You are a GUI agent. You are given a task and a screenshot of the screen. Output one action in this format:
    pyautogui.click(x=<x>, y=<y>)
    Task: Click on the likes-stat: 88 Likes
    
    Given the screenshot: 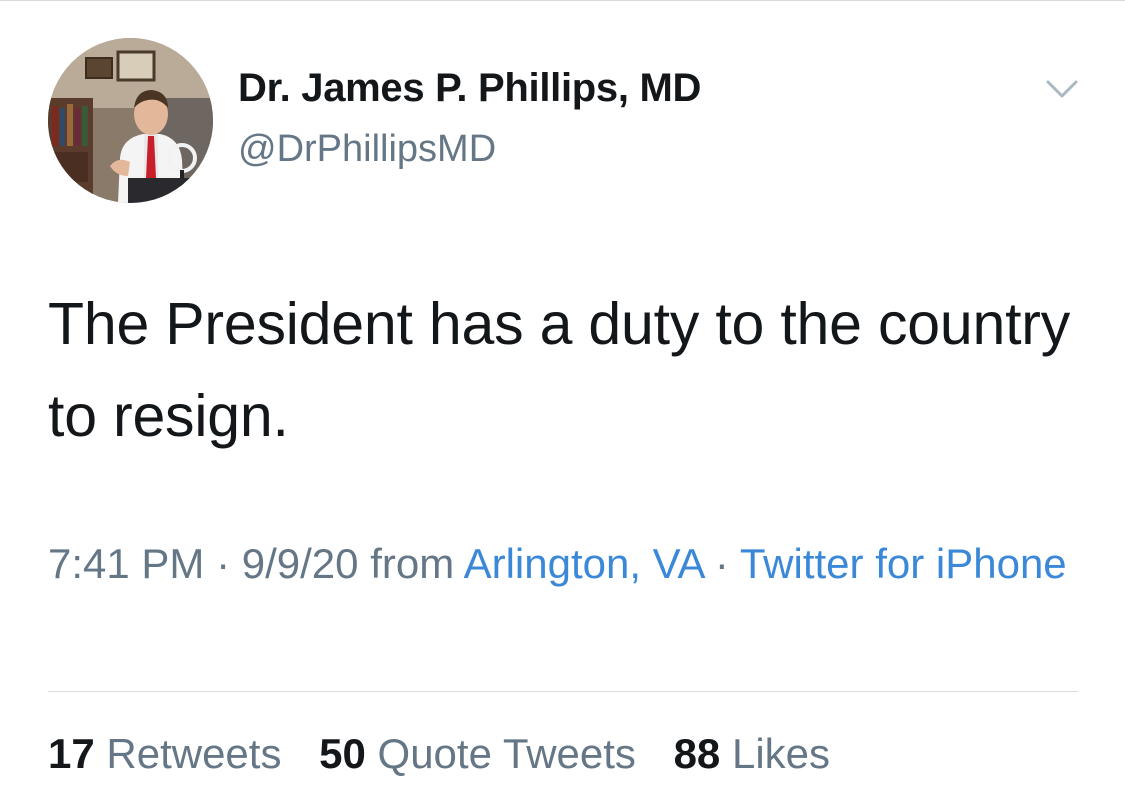 What is the action you would take?
    pyautogui.click(x=752, y=753)
    